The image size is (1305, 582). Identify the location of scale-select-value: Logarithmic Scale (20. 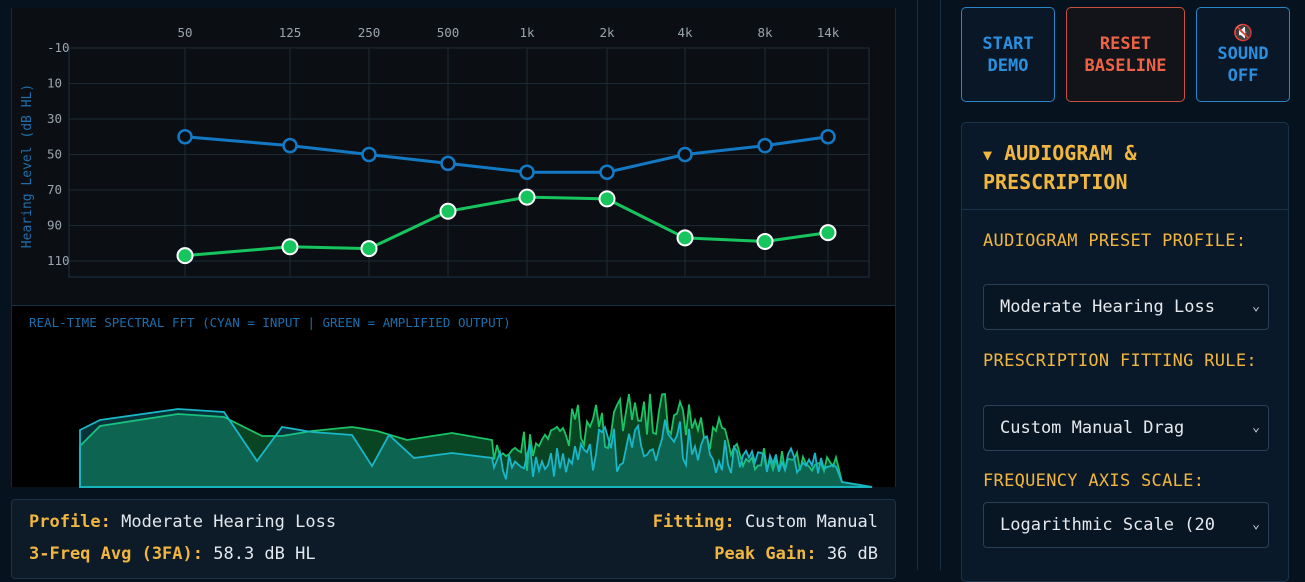
(1107, 525).